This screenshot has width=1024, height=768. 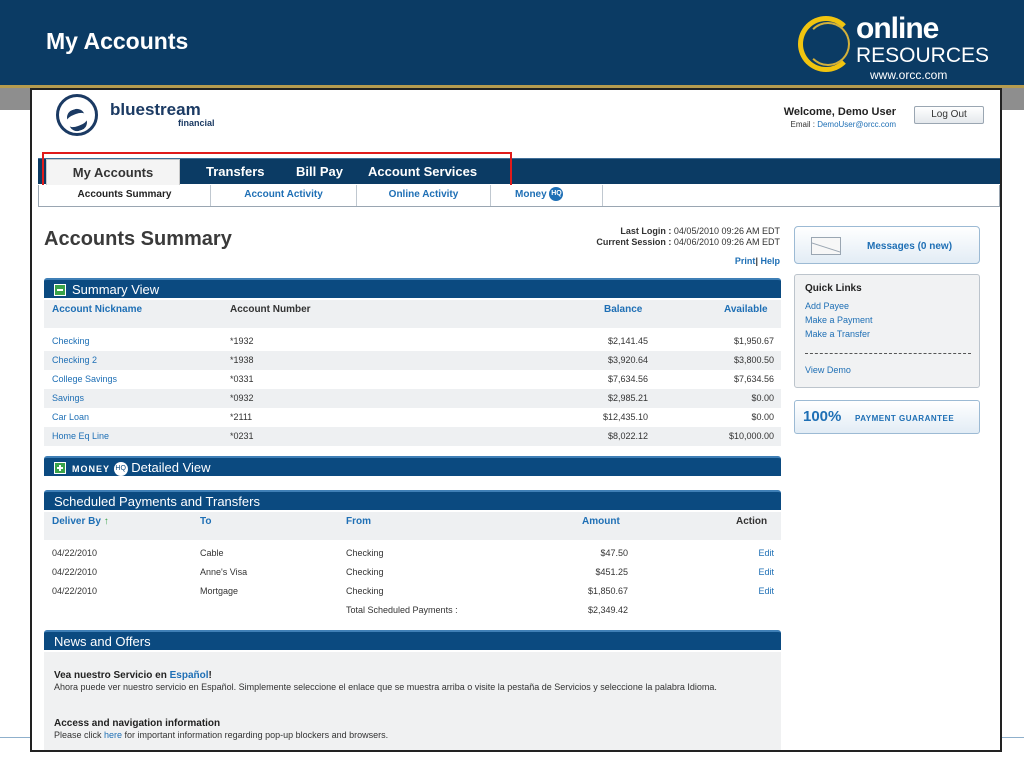 I want to click on bank-logo: bluestream financial, so click(x=146, y=116).